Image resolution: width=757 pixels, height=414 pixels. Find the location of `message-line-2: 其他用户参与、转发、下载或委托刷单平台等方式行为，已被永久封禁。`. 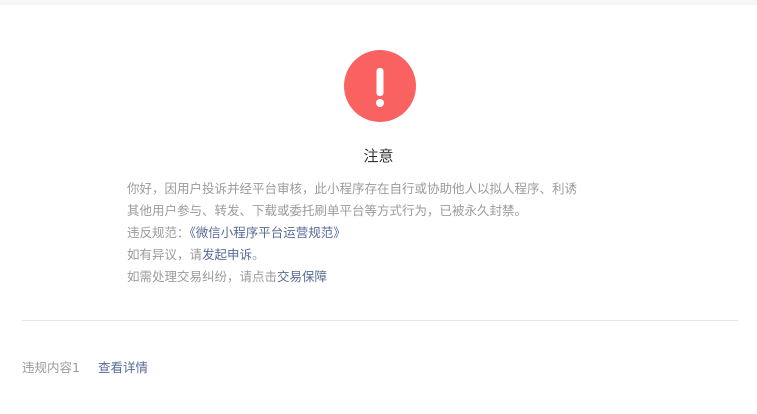

message-line-2: 其他用户参与、转发、下载或委托刷单平台等方式行为，已被永久封禁。 is located at coordinates (327, 210).